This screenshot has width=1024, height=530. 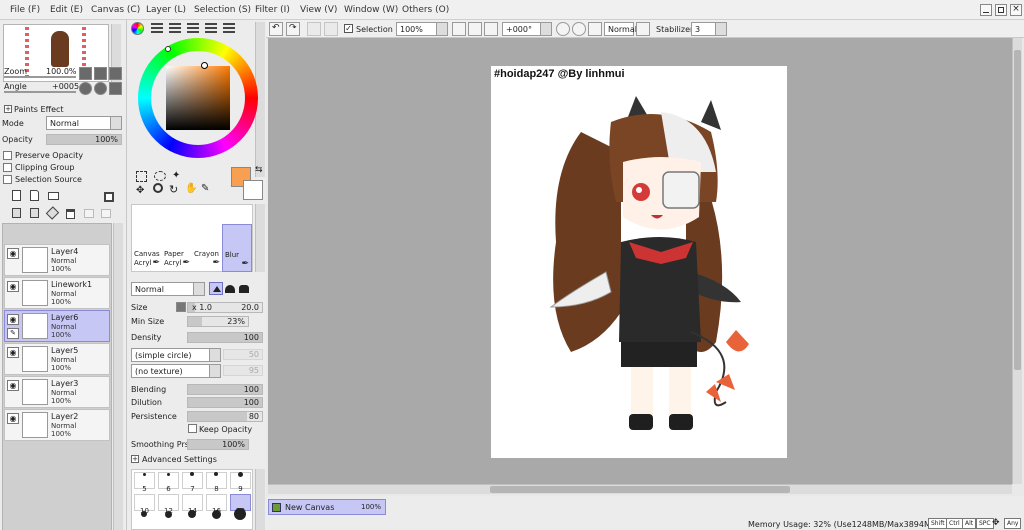 What do you see at coordinates (595, 29) in the screenshot?
I see `toolbar-rotate-reset-button` at bounding box center [595, 29].